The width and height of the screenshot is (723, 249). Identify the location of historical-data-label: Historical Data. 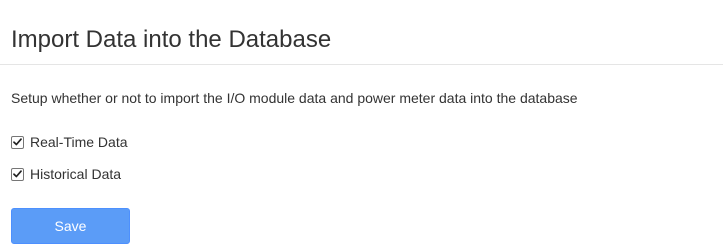
(75, 174).